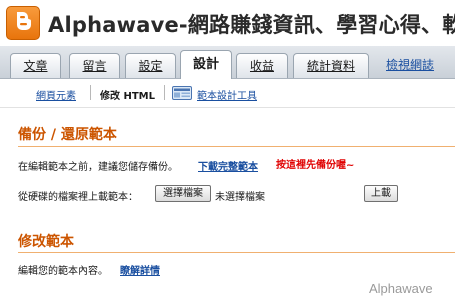 The width and height of the screenshot is (455, 300). Describe the element at coordinates (331, 65) in the screenshot. I see `tab-stats: 統計資料` at that location.